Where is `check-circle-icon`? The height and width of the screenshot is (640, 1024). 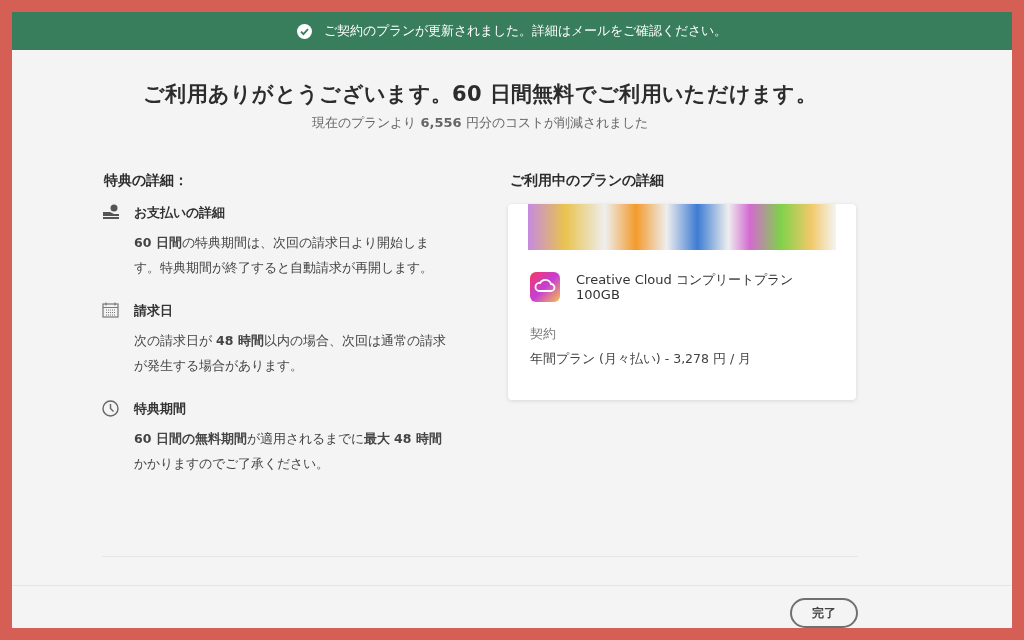
check-circle-icon is located at coordinates (304, 31).